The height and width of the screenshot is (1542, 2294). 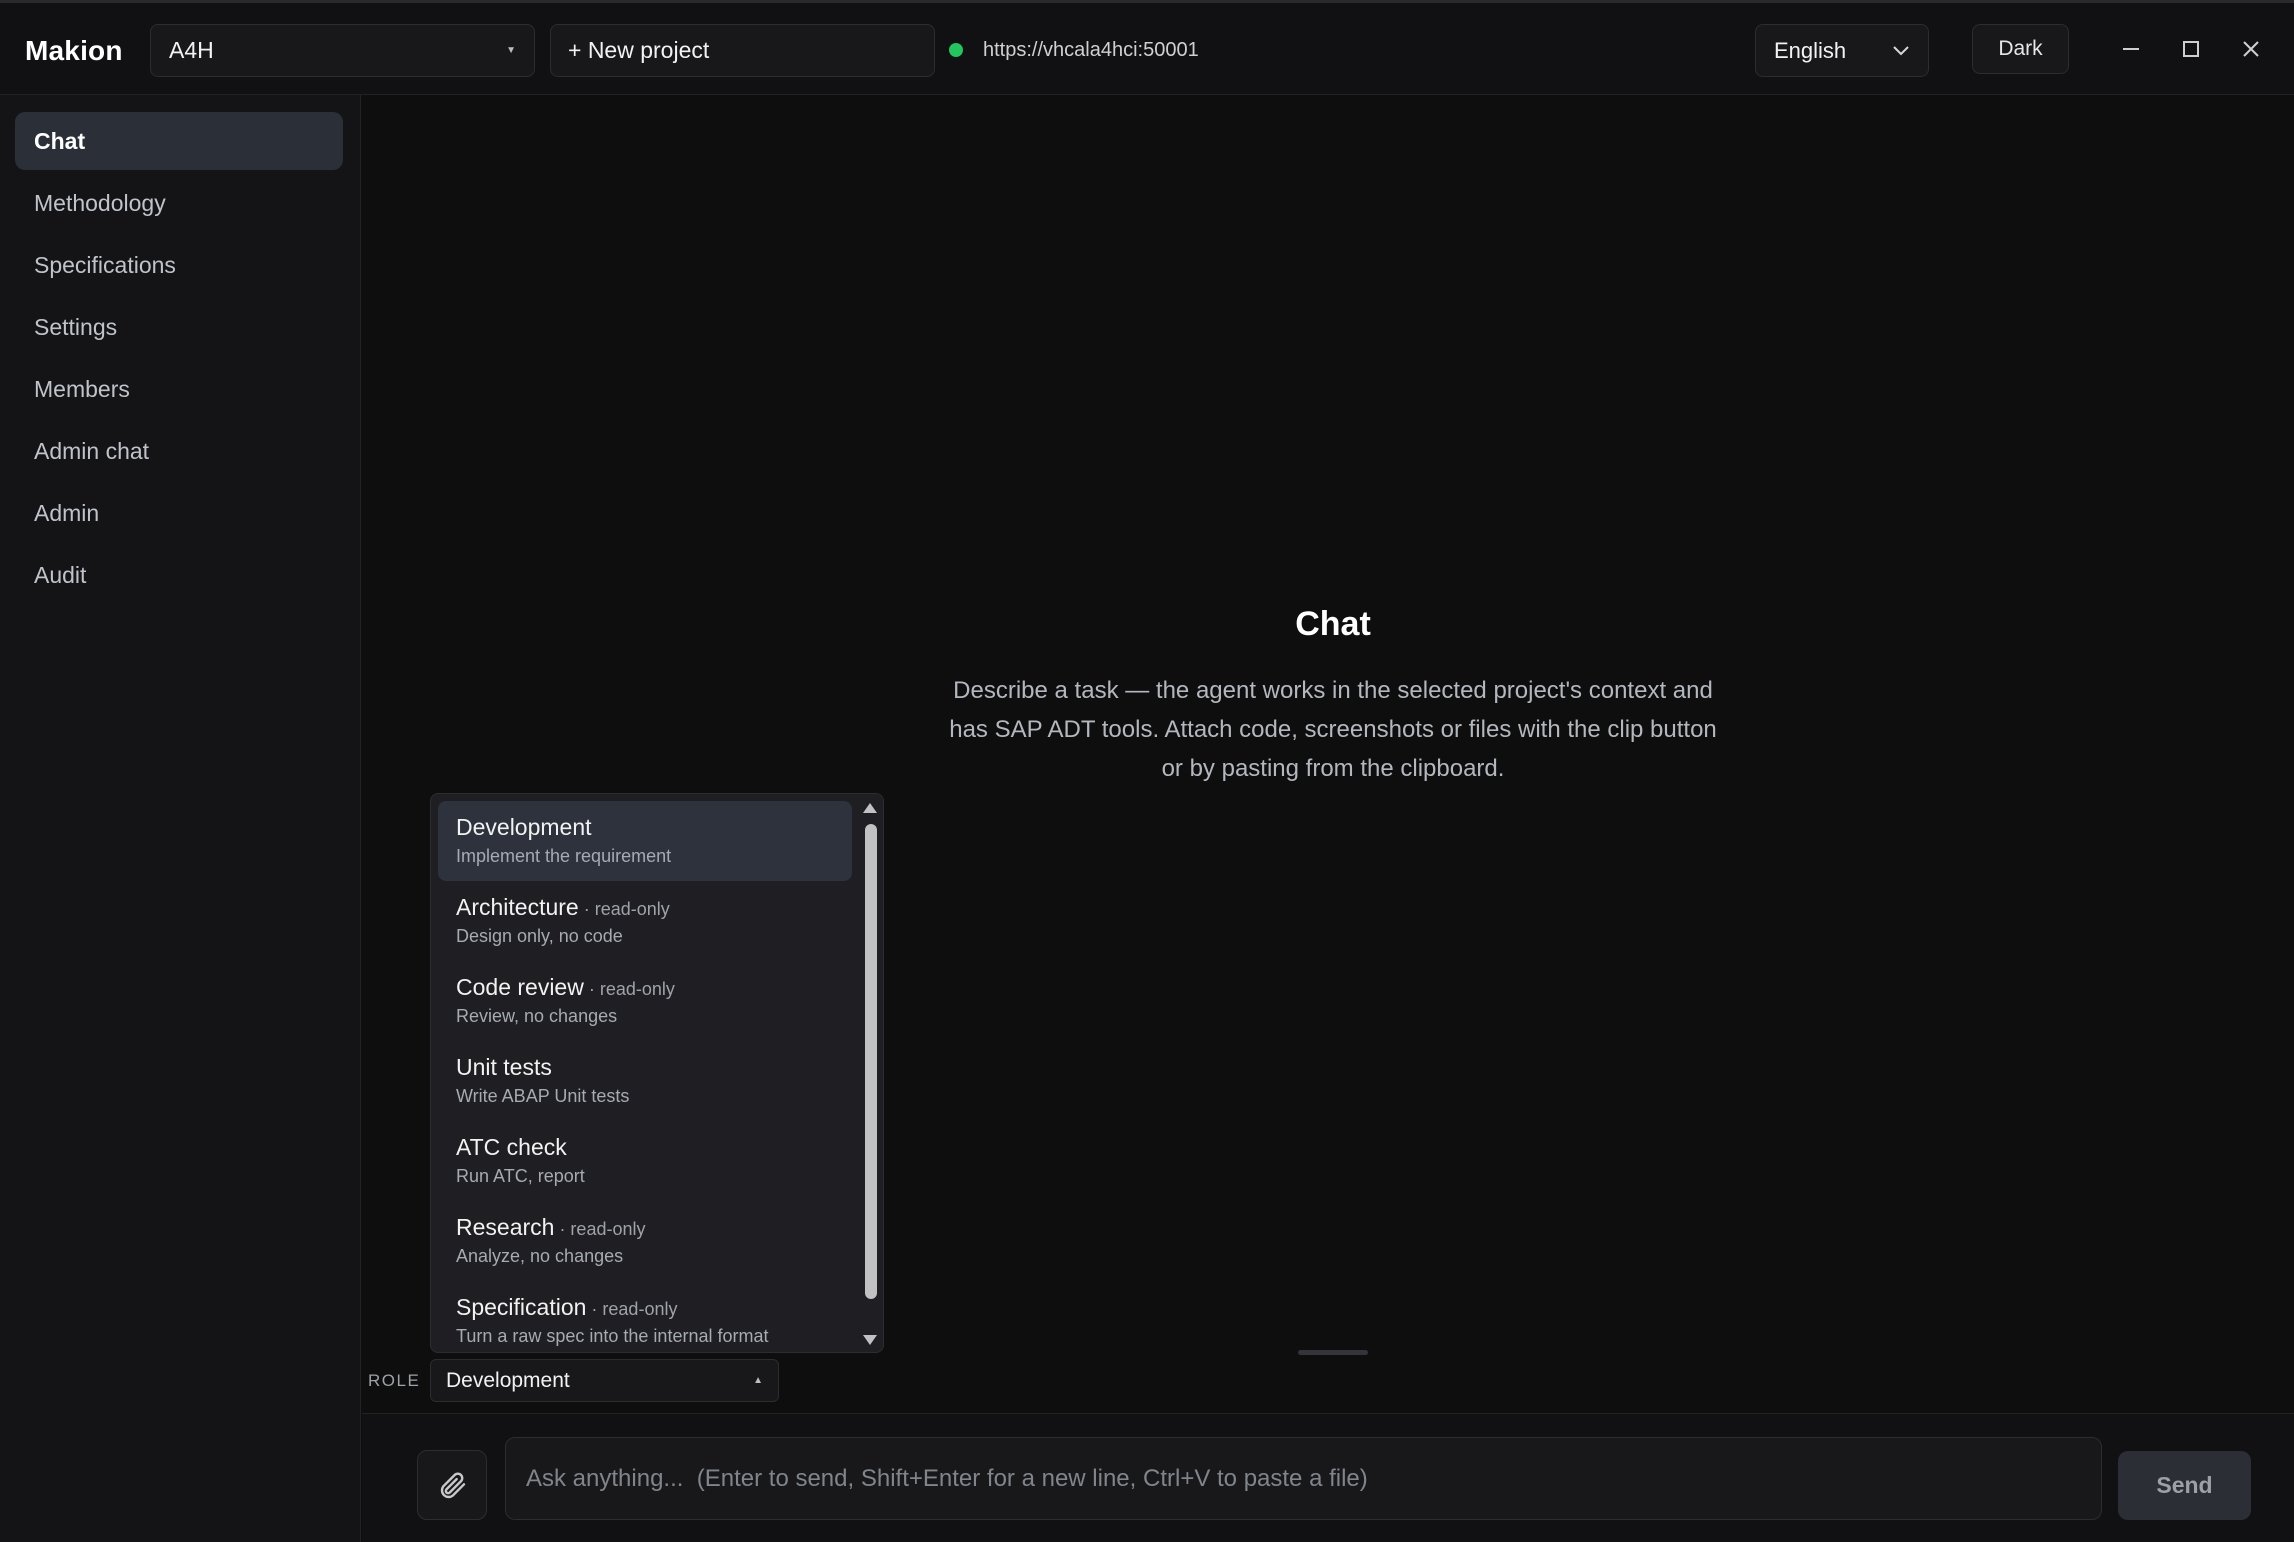 I want to click on role-option-name: Development, so click(x=524, y=827).